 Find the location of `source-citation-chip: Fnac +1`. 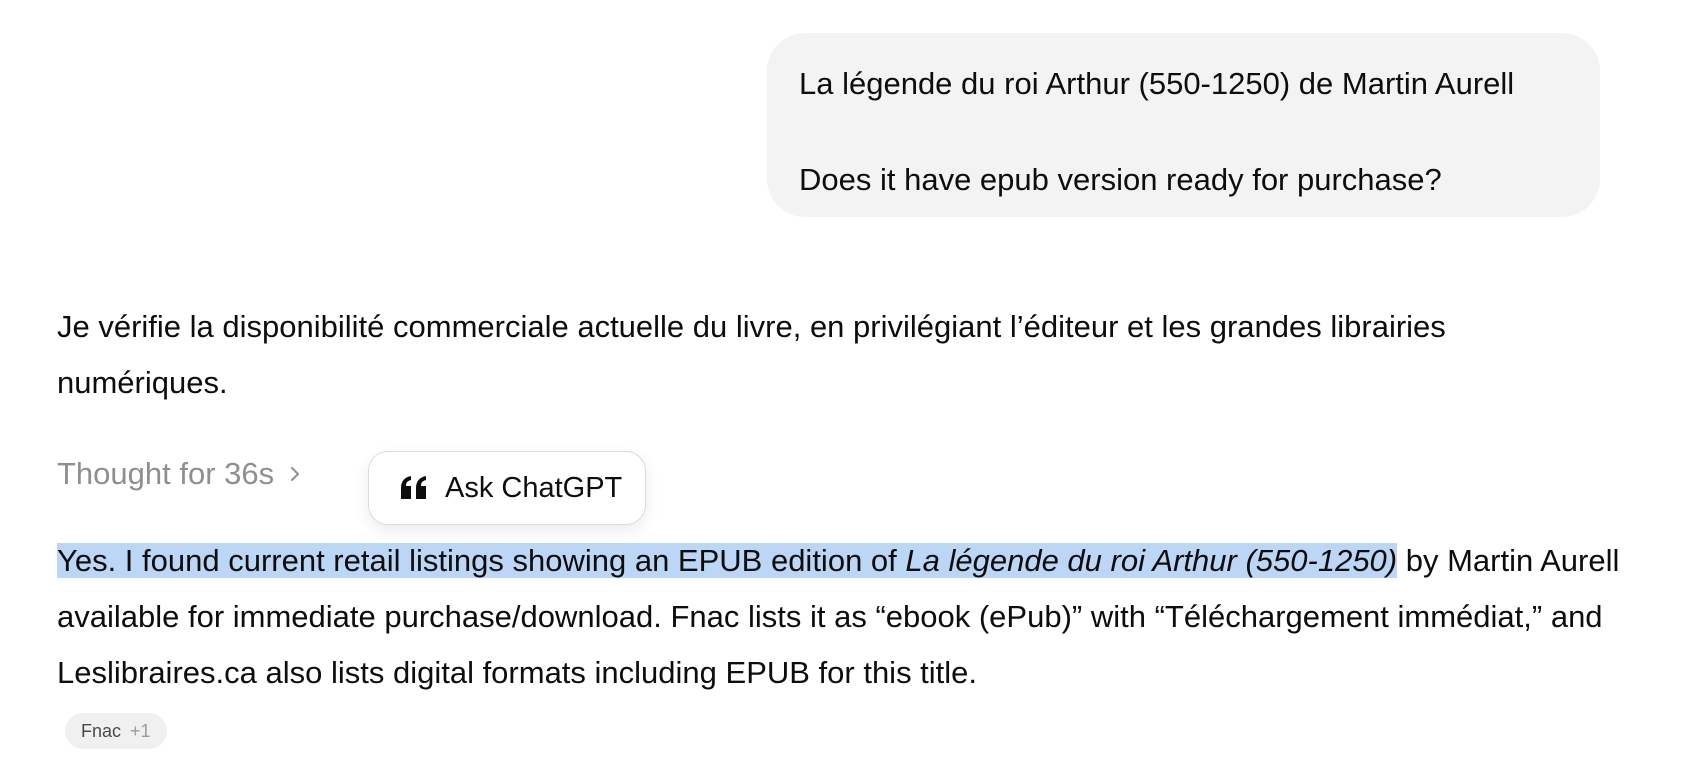

source-citation-chip: Fnac +1 is located at coordinates (116, 731).